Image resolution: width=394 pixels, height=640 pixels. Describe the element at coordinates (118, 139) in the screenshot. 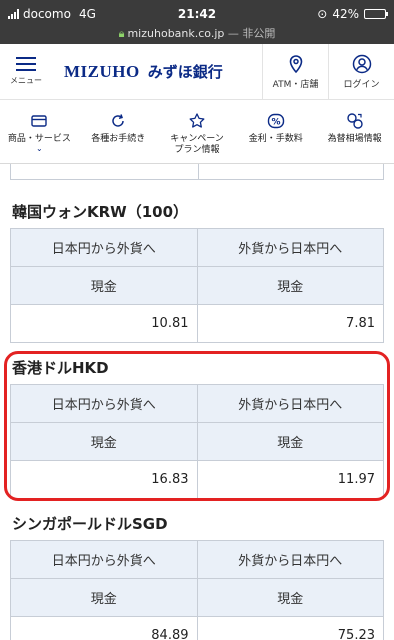

I see `nav-label: 各種お手続き` at that location.